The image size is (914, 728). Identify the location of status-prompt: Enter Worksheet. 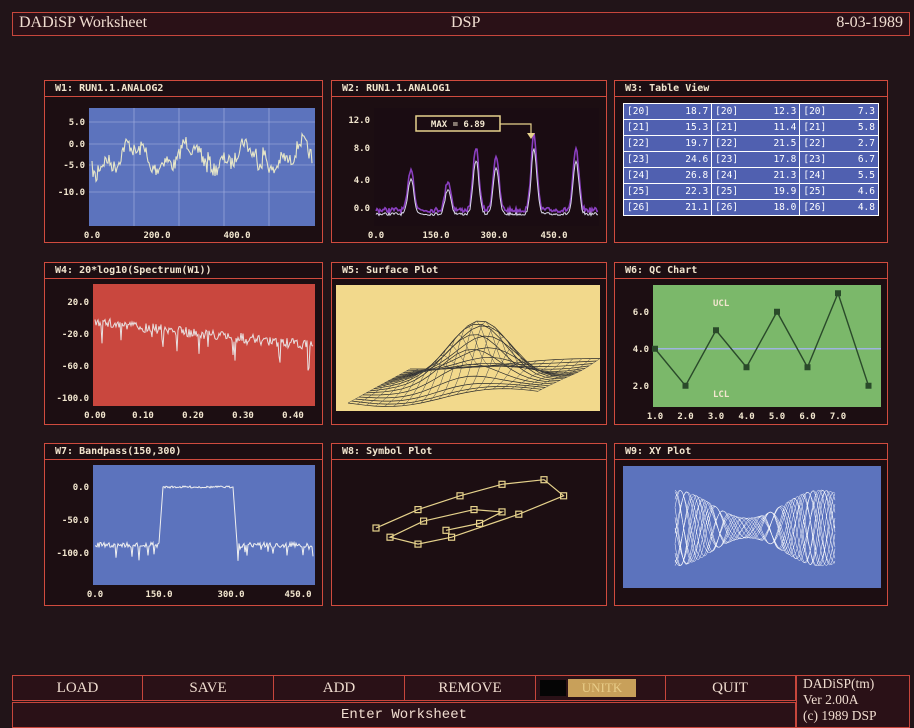
(404, 715).